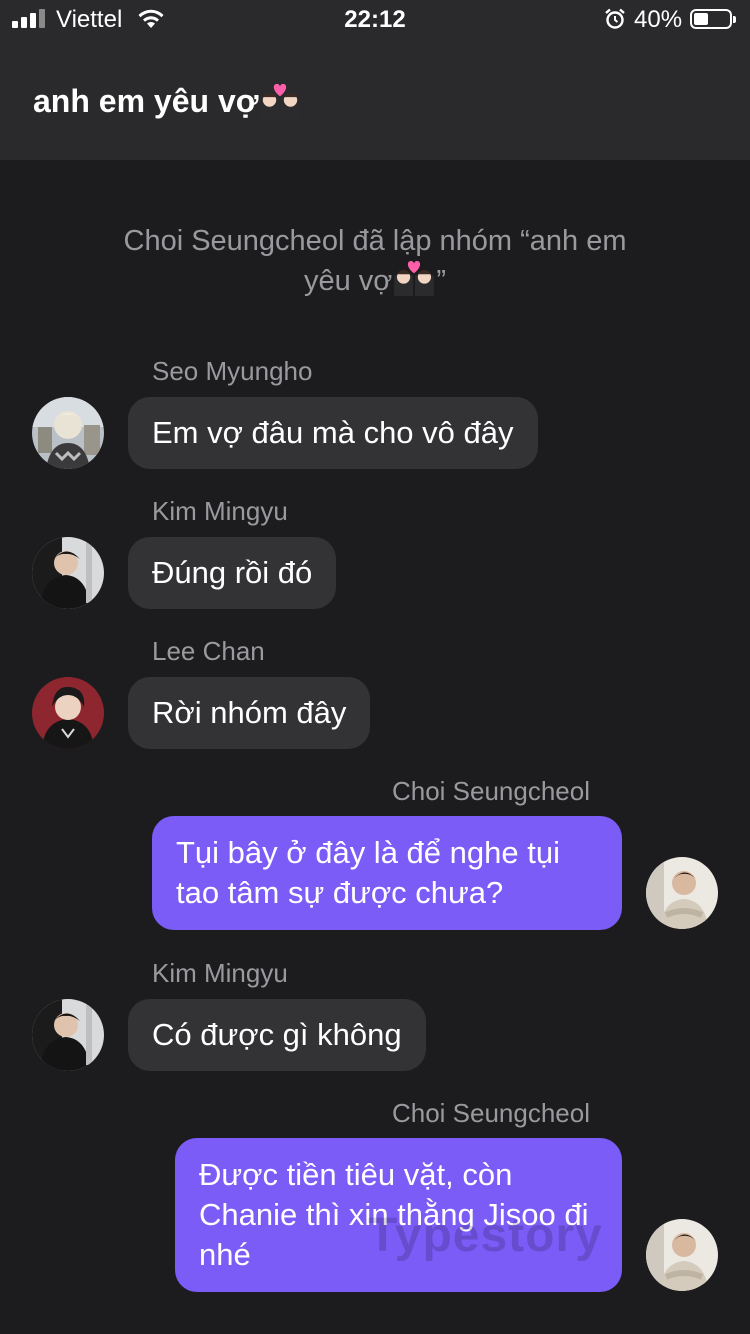 The height and width of the screenshot is (1334, 750). Describe the element at coordinates (441, 281) in the screenshot. I see `system-message-end: ”` at that location.